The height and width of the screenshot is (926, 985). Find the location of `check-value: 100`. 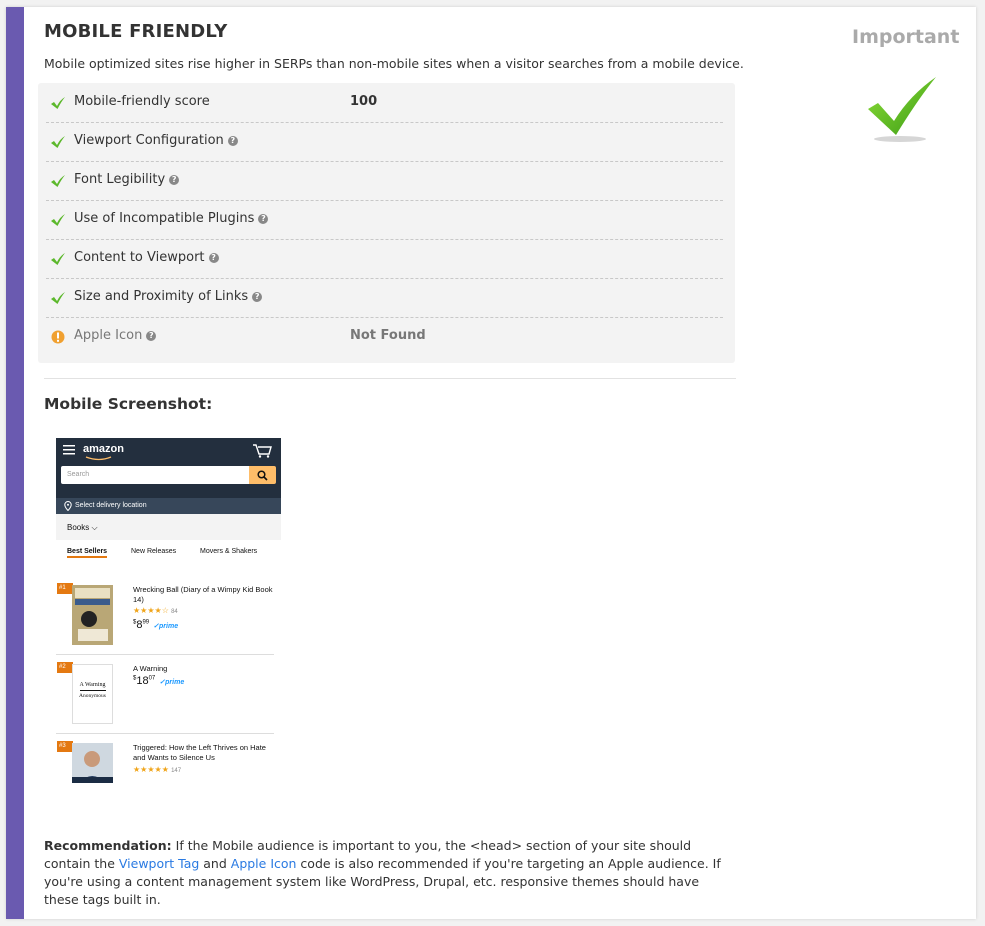

check-value: 100 is located at coordinates (364, 101).